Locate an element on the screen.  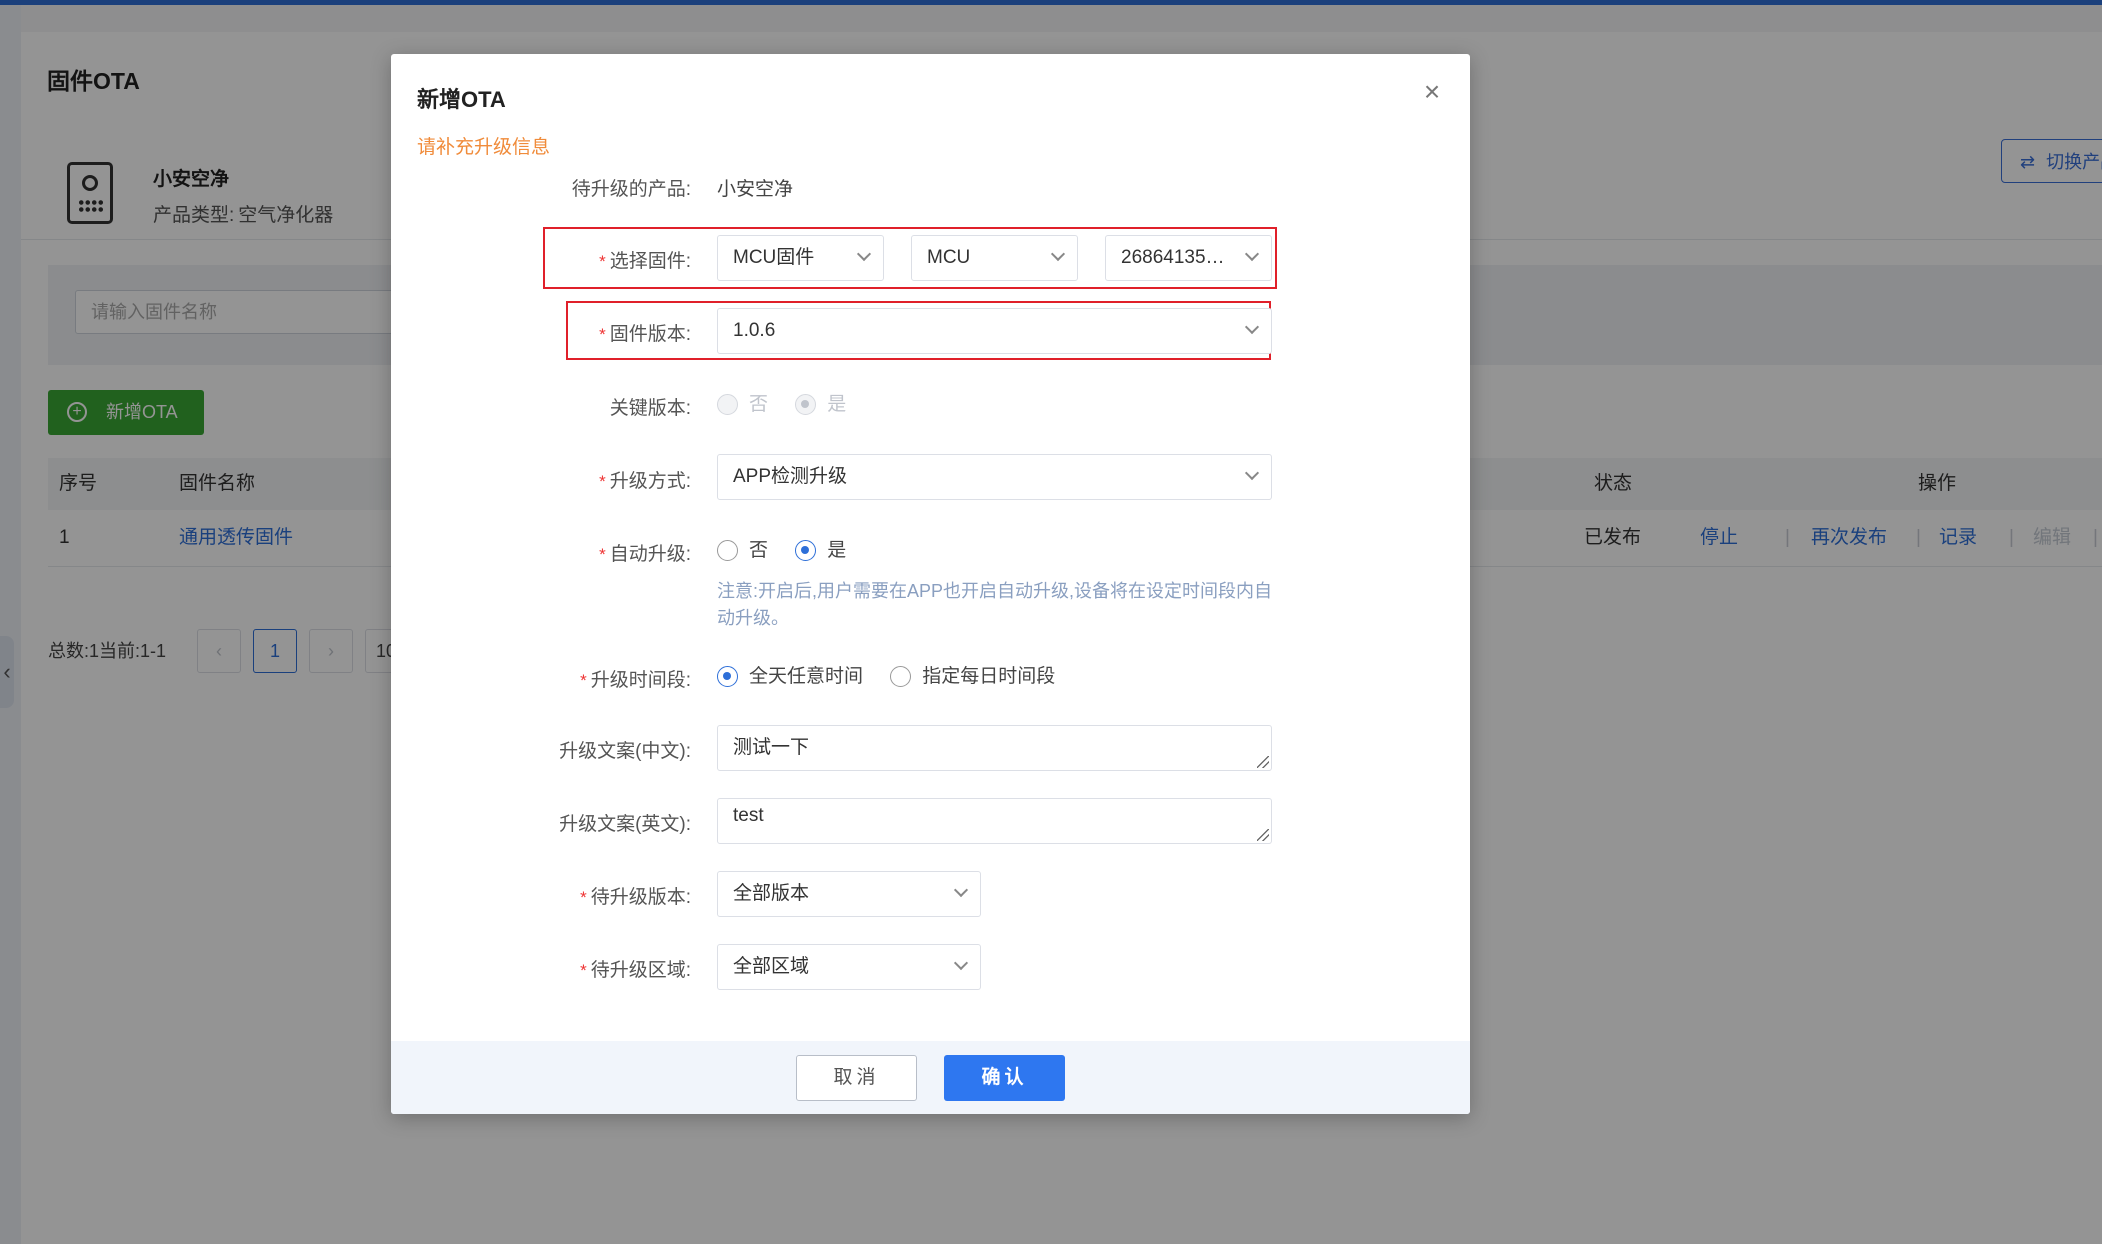
firmware-module-value: MCU is located at coordinates (949, 257).